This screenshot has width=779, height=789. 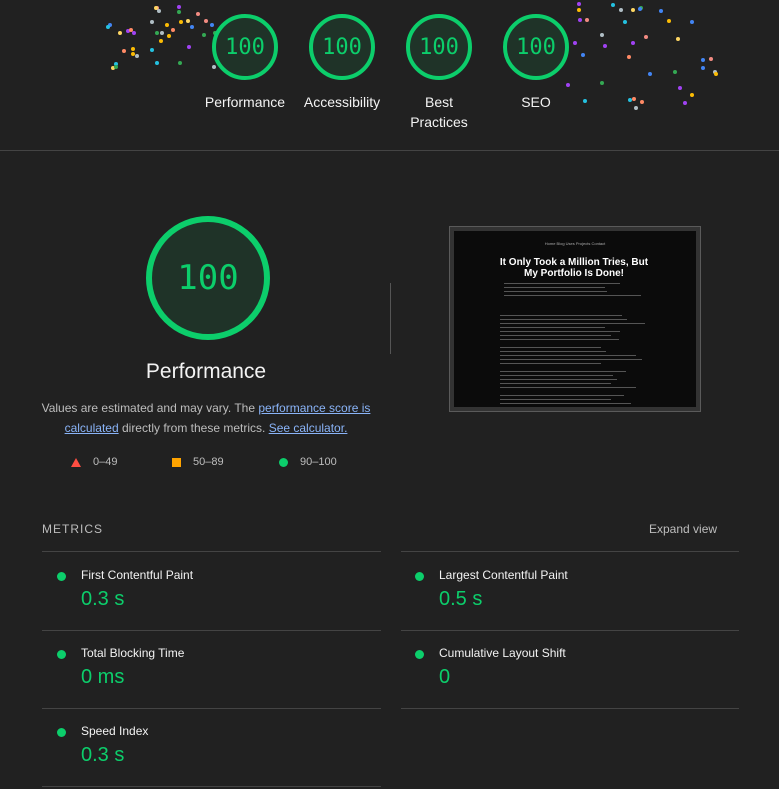 I want to click on metric-value: 0, so click(x=445, y=677).